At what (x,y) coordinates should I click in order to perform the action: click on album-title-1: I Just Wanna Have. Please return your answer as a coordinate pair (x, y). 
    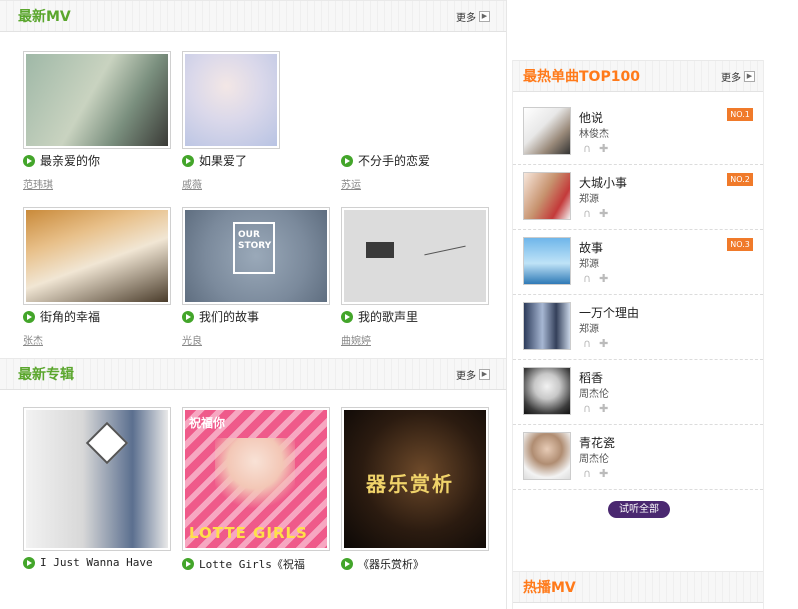
    Looking at the image, I should click on (88, 562).